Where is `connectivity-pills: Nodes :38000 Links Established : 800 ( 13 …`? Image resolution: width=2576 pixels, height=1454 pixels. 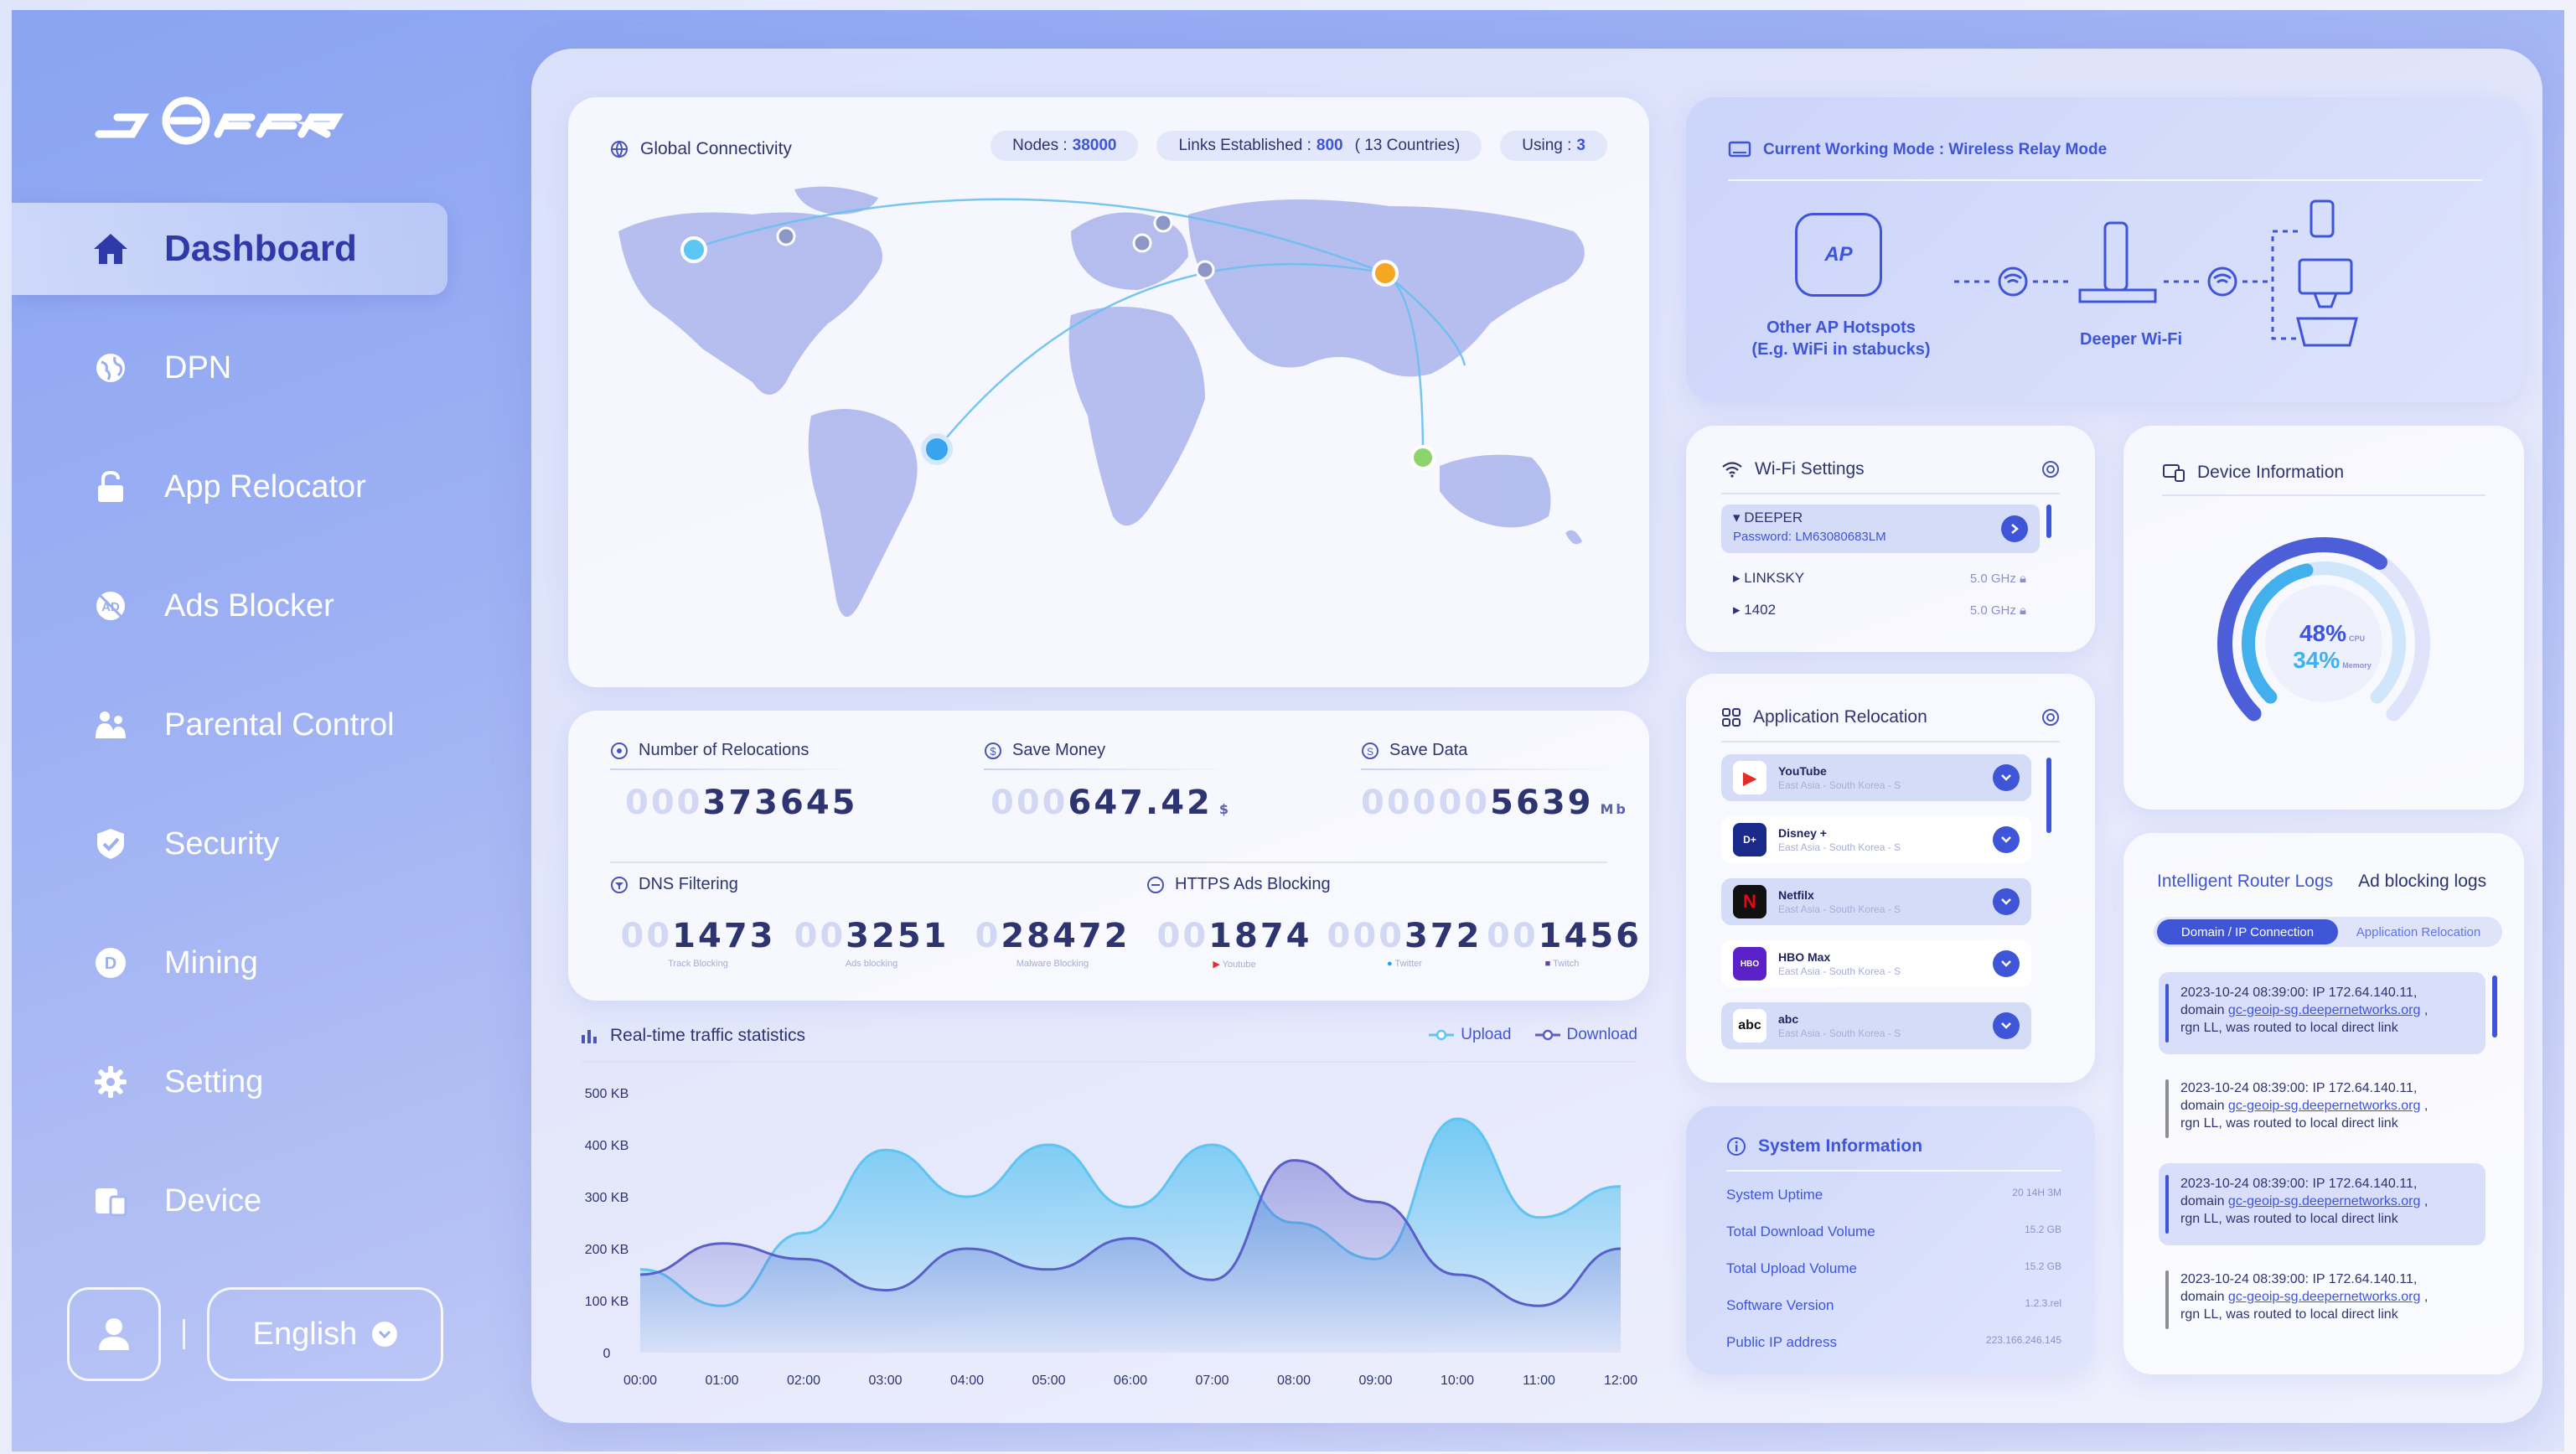 connectivity-pills: Nodes :38000 Links Established : 800 ( 13 … is located at coordinates (1299, 146).